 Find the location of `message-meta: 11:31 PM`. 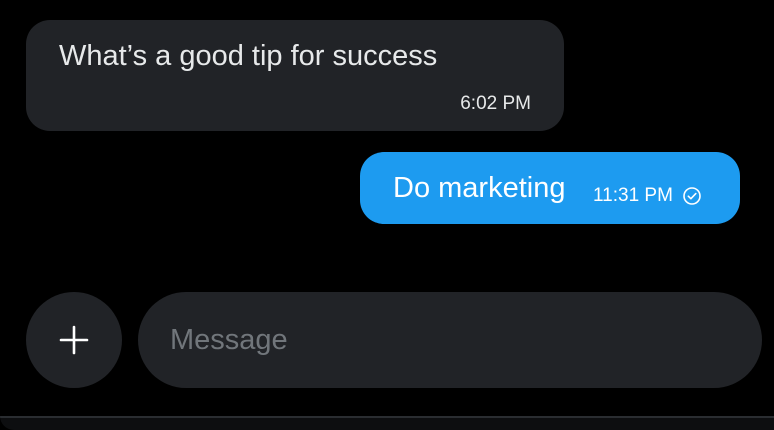

message-meta: 11:31 PM is located at coordinates (647, 196).